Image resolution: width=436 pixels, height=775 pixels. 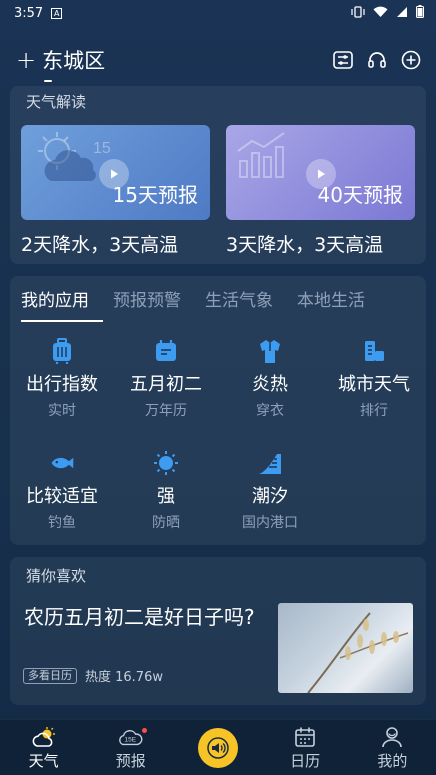 I want to click on user-icon, so click(x=392, y=737).